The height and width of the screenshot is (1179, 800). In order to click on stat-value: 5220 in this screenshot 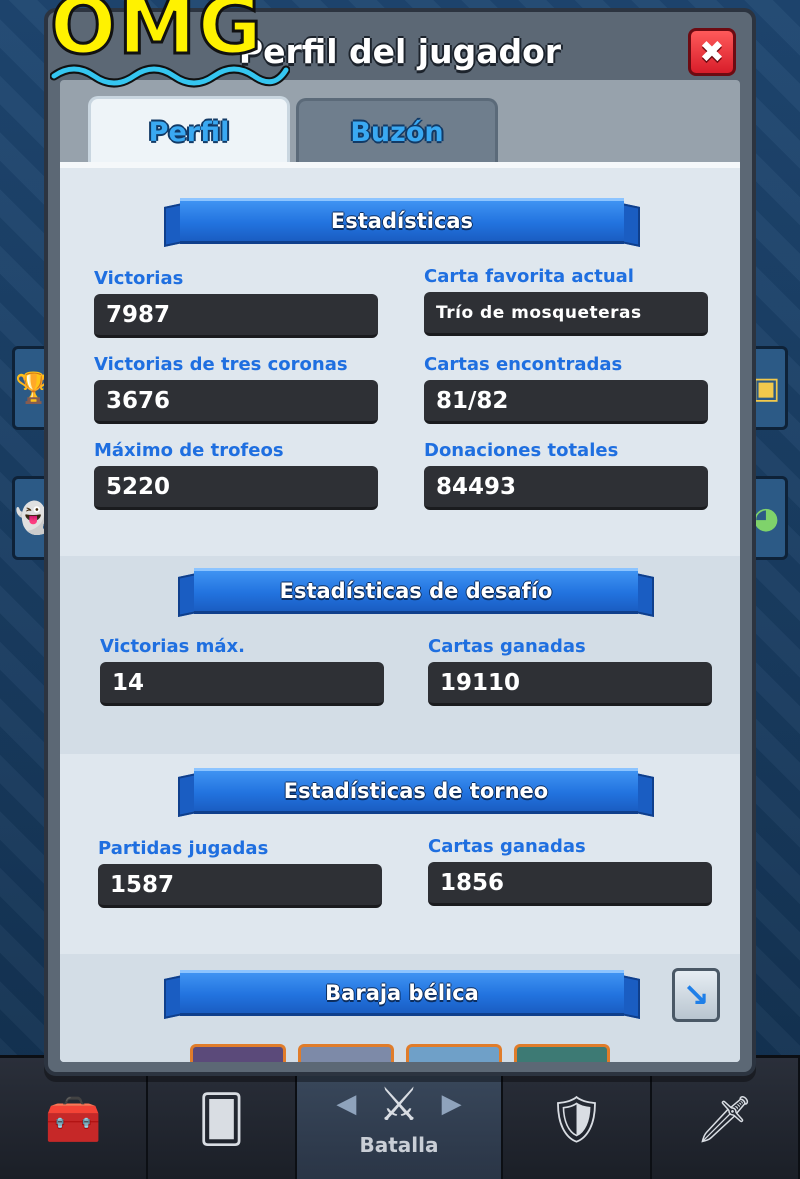, I will do `click(236, 488)`.